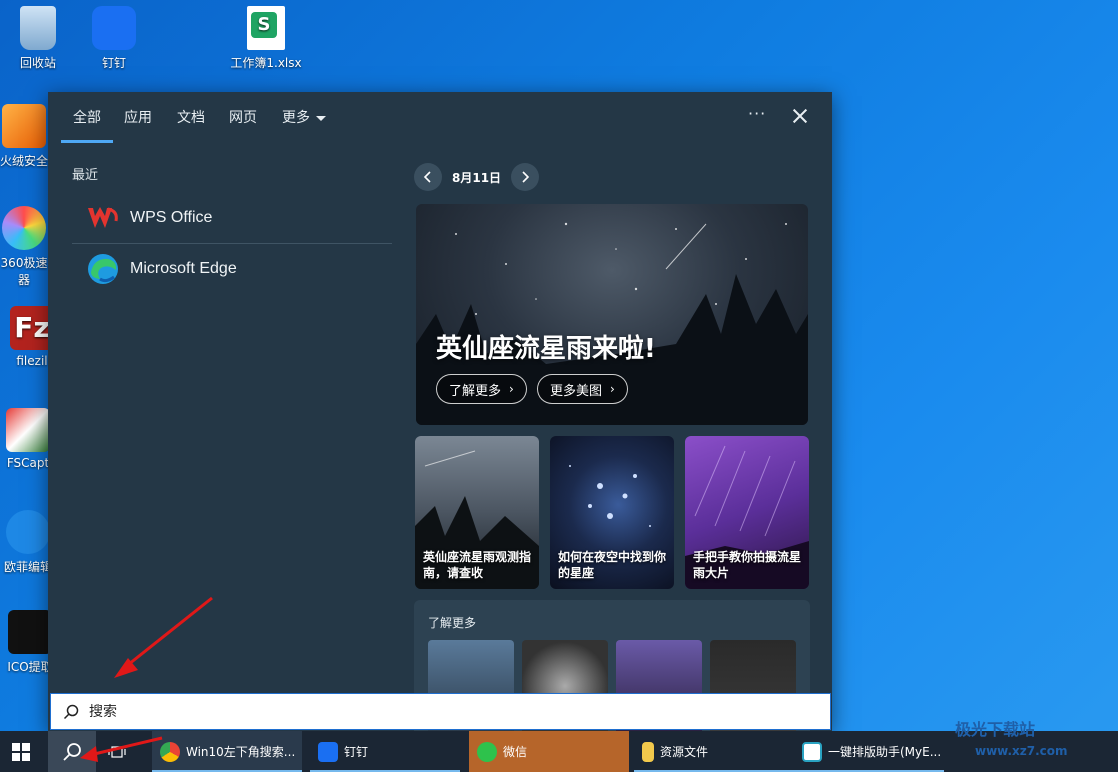  What do you see at coordinates (183, 268) in the screenshot?
I see `app-name: Microsoft Edge` at bounding box center [183, 268].